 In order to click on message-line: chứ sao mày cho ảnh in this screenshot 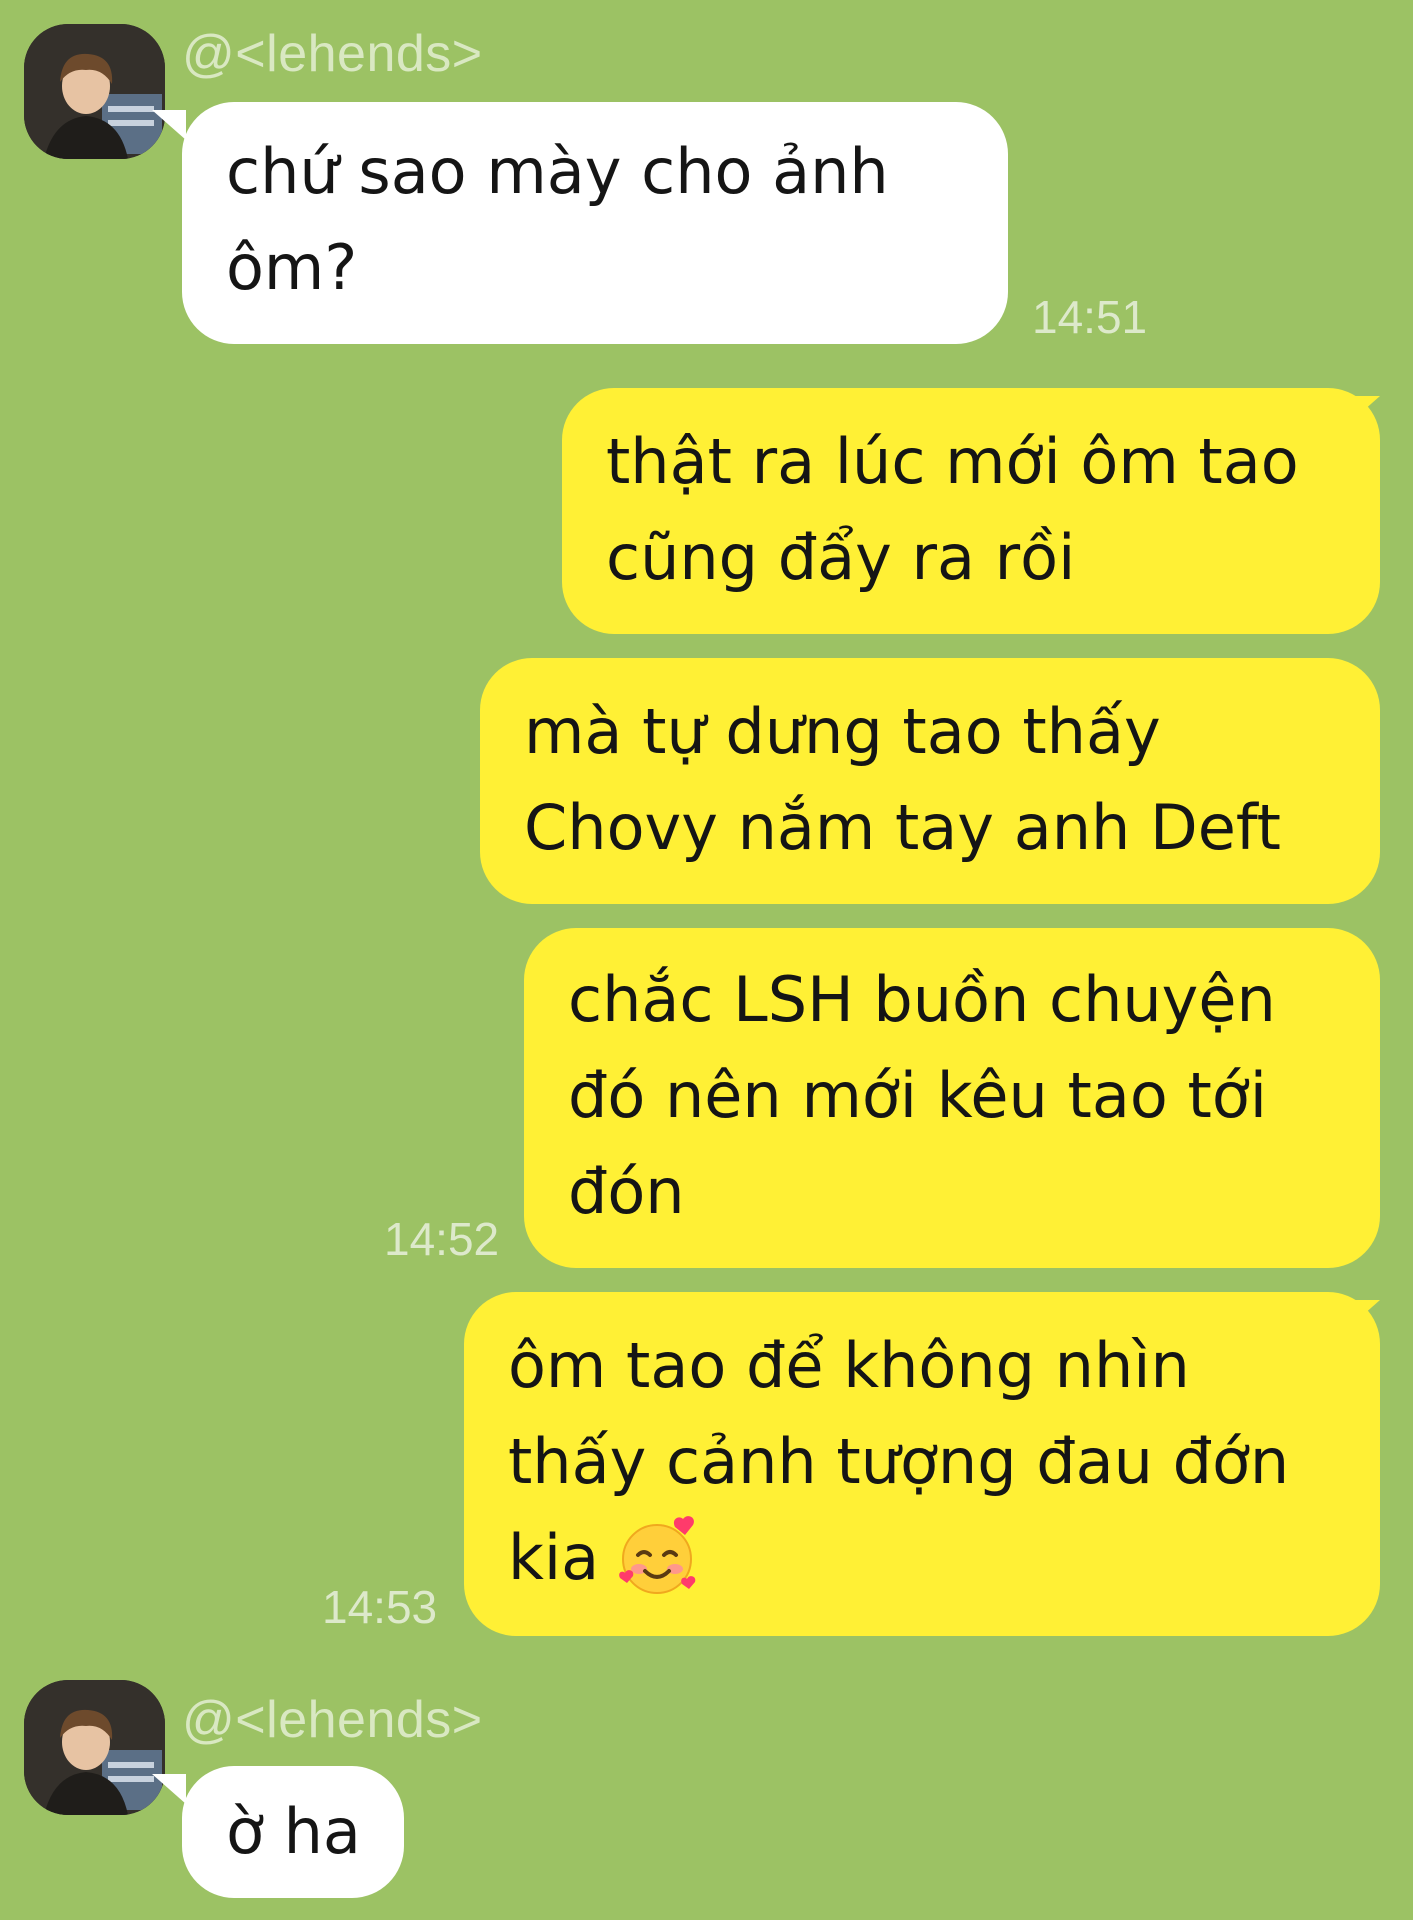, I will do `click(557, 171)`.